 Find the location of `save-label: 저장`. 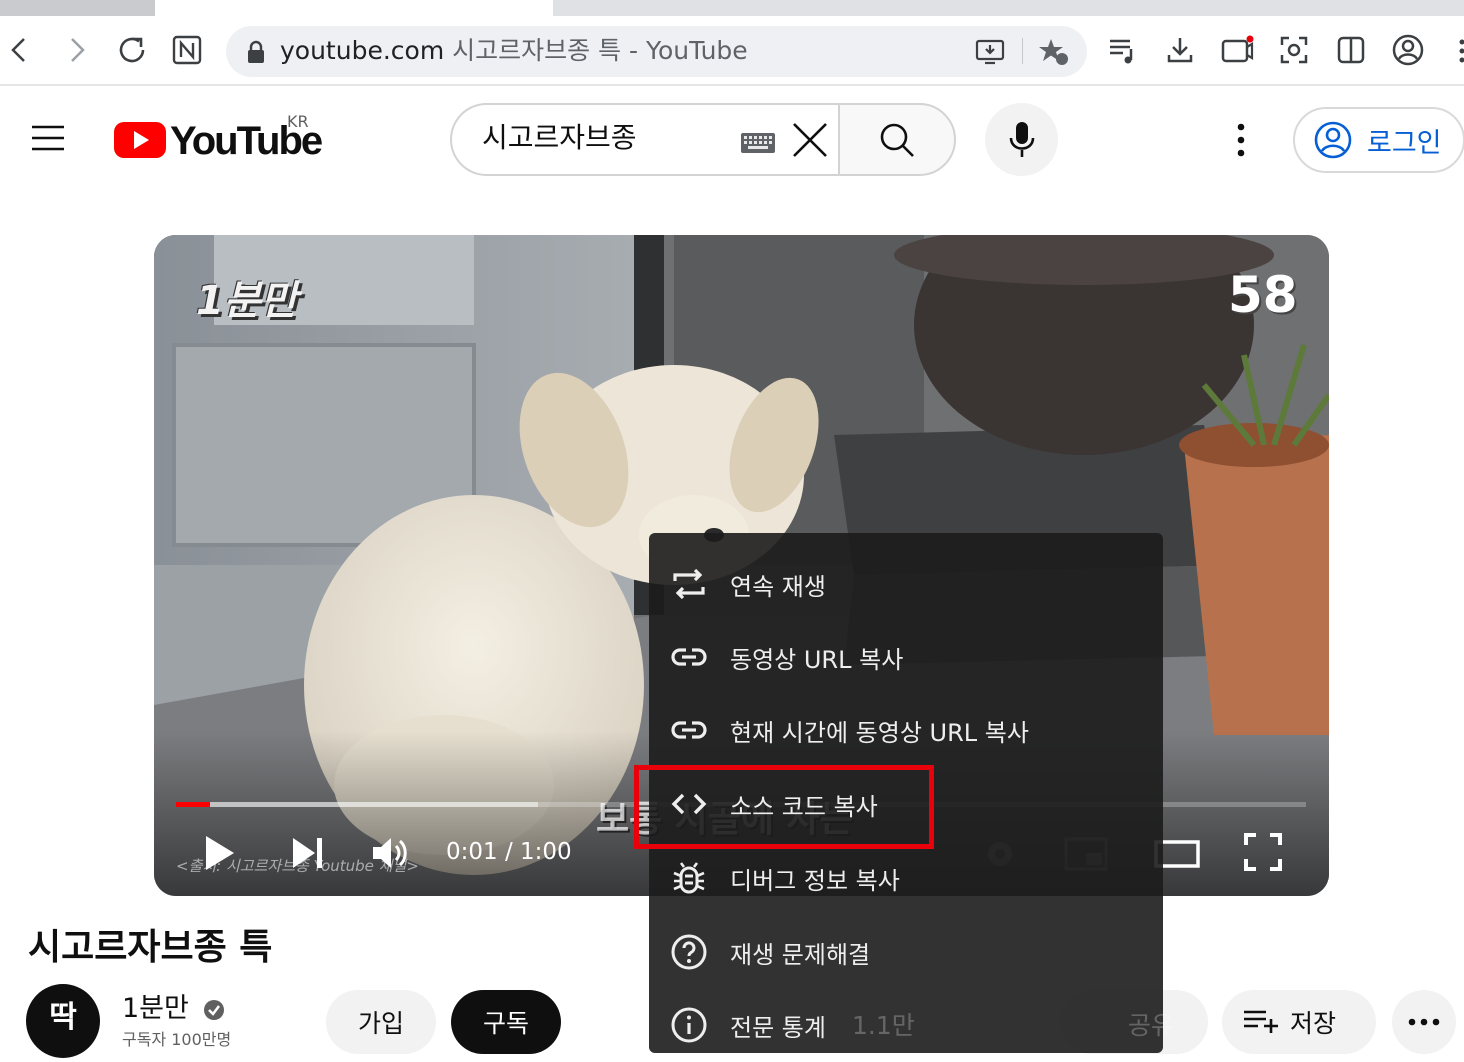

save-label: 저장 is located at coordinates (1313, 1022).